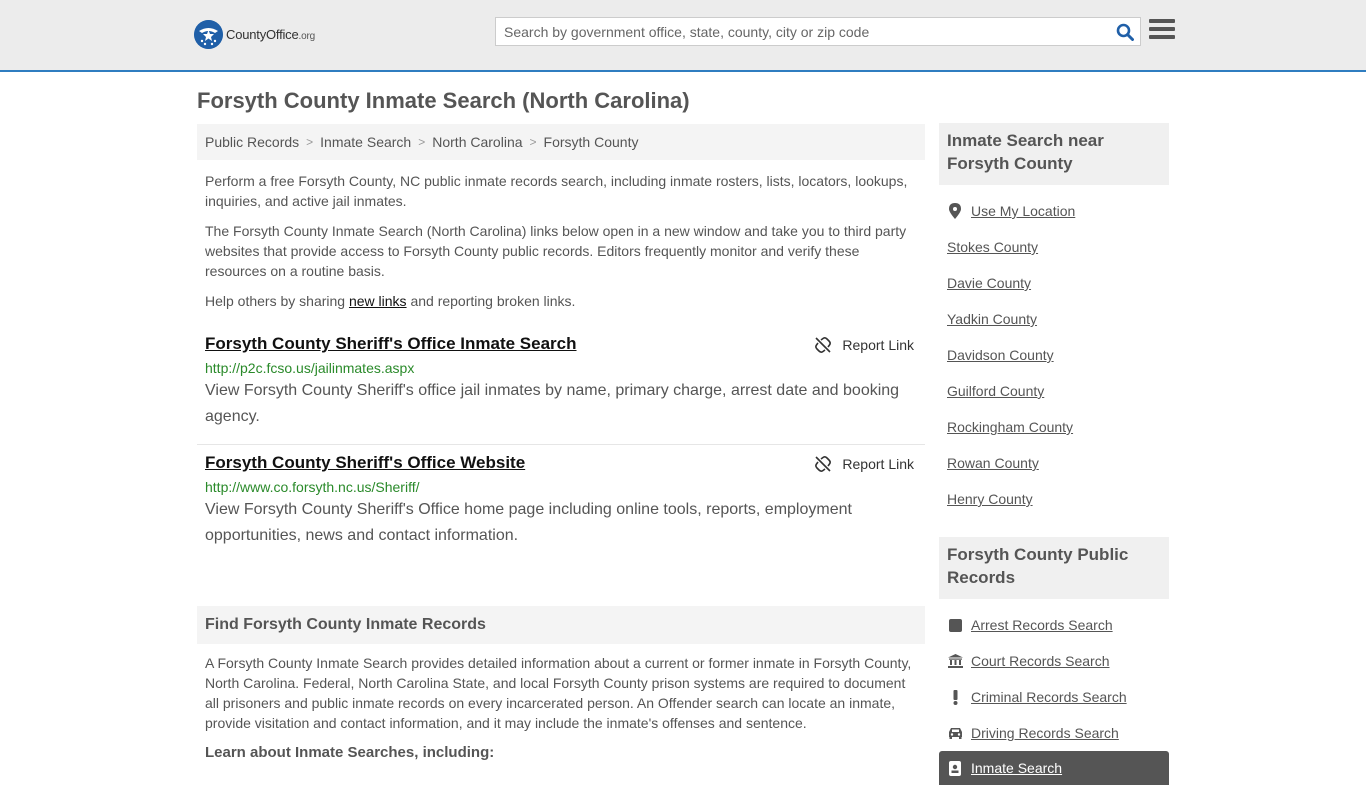  I want to click on use-my-location-link: Use My Location, so click(1023, 211).